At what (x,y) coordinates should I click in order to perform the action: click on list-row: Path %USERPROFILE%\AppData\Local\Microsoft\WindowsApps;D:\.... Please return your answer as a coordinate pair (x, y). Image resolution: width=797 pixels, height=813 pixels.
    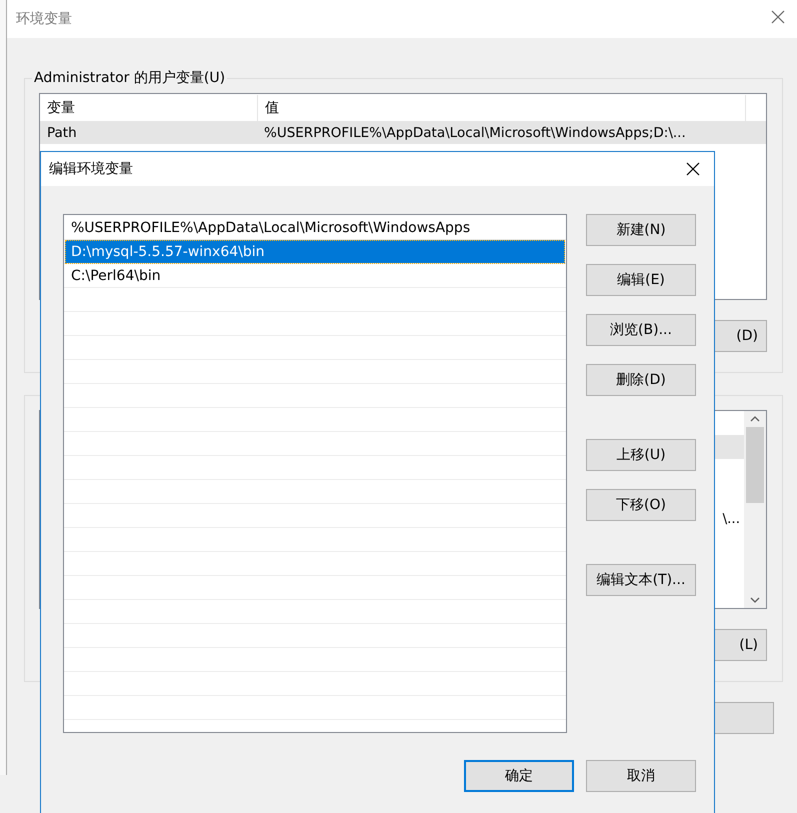
    Looking at the image, I should click on (403, 132).